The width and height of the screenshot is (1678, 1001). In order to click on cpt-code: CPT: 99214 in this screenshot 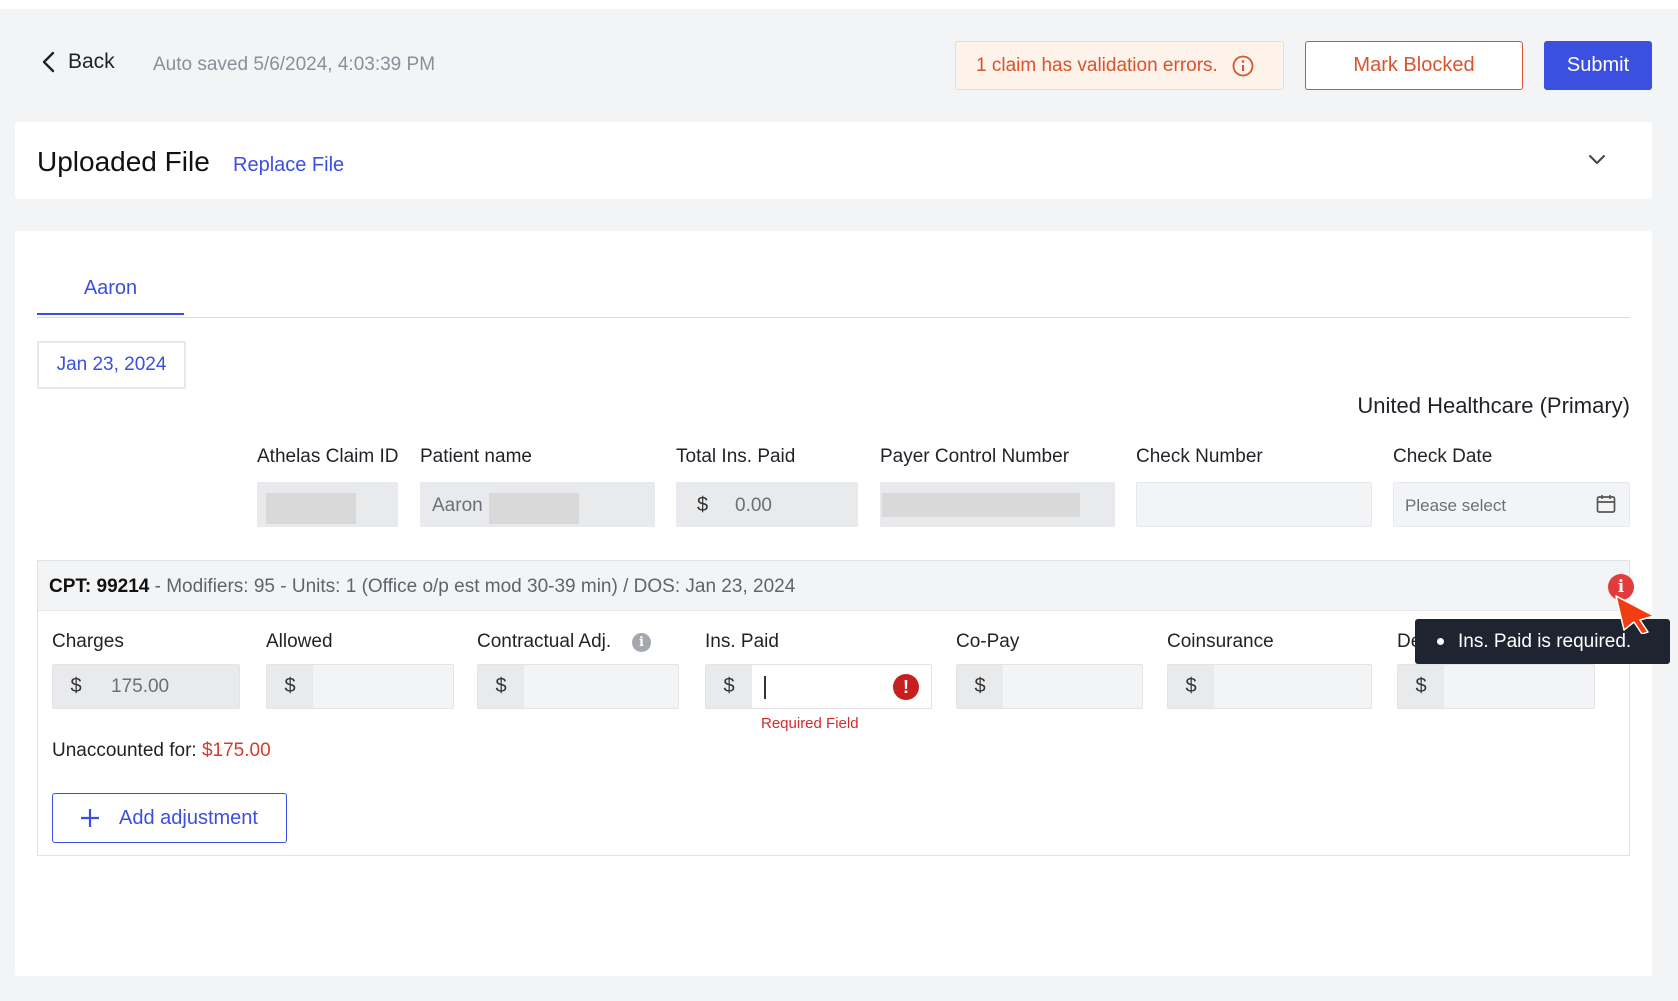, I will do `click(99, 586)`.